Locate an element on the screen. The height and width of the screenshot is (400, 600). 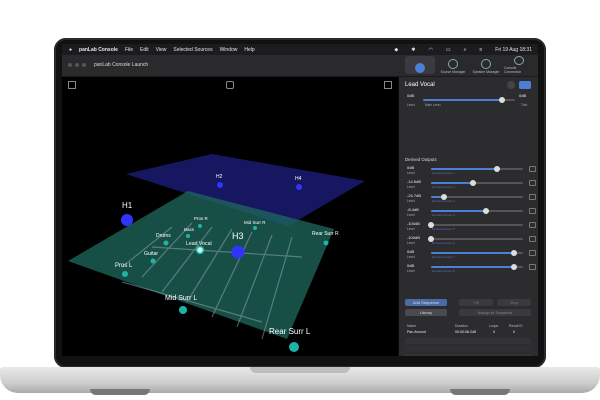
derived-output-row: -8.4dB Level Derived Output 4 is located at coordinates (470, 212).